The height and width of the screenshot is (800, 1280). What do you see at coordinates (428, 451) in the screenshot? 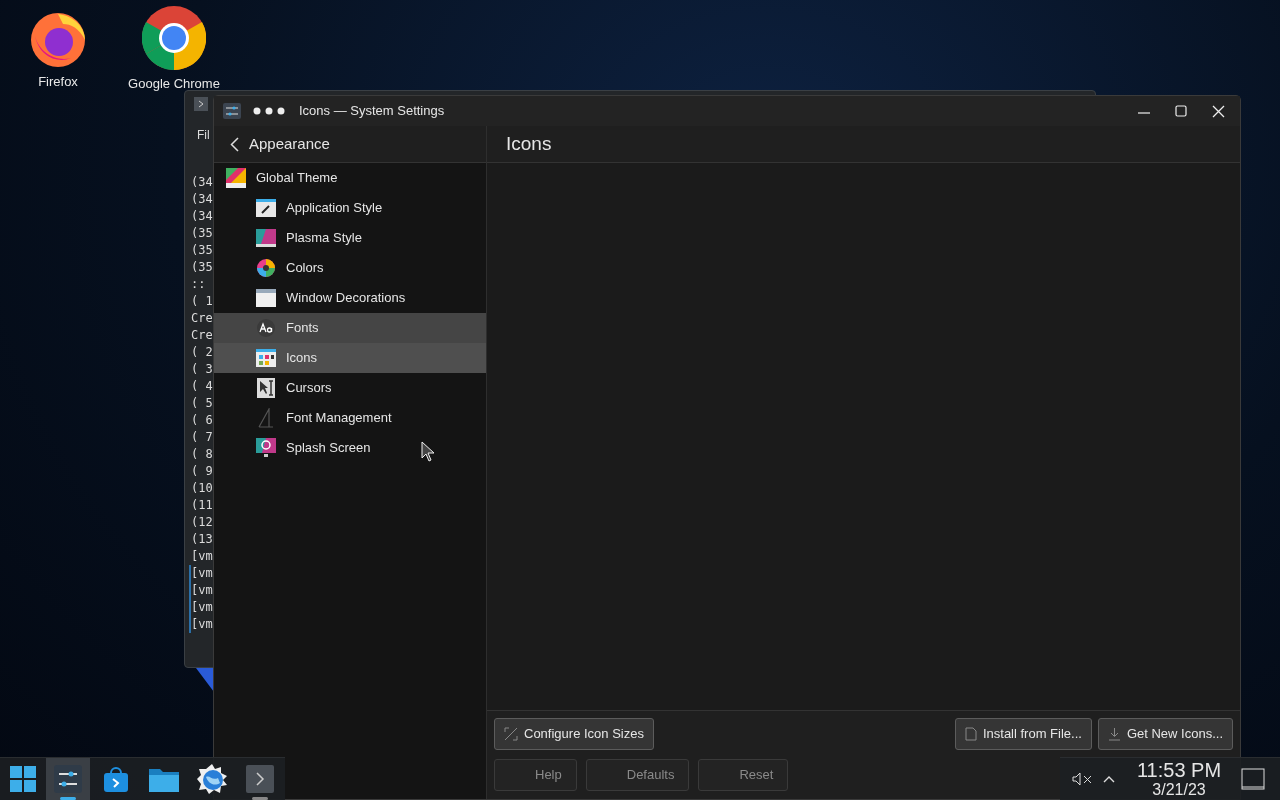
I see `mouse-pointer-icon` at bounding box center [428, 451].